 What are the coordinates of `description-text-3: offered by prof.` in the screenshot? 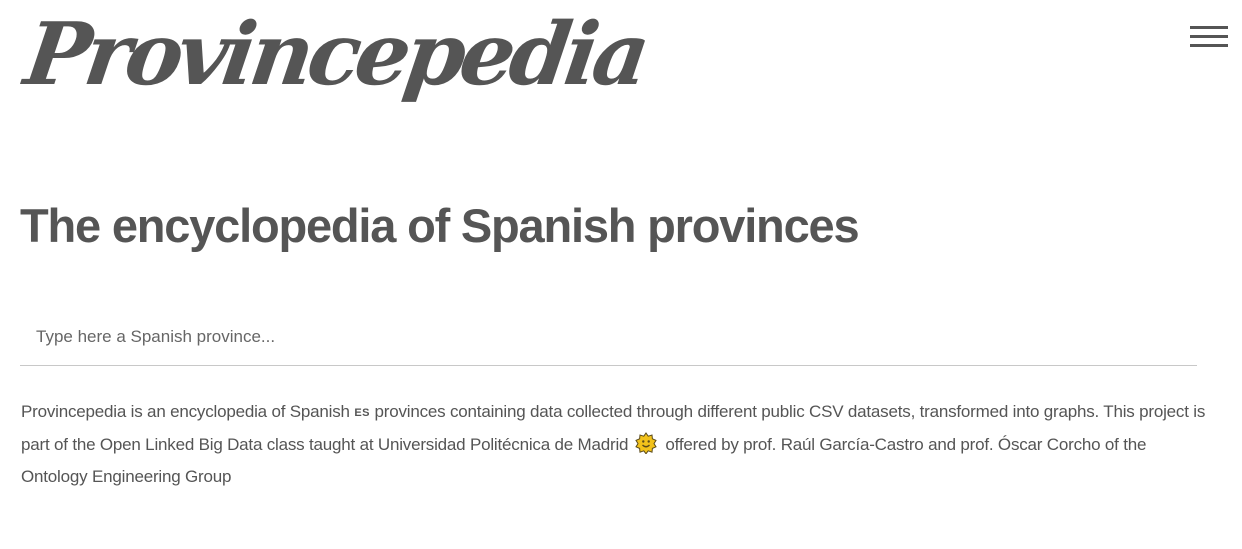 It's located at (720, 444).